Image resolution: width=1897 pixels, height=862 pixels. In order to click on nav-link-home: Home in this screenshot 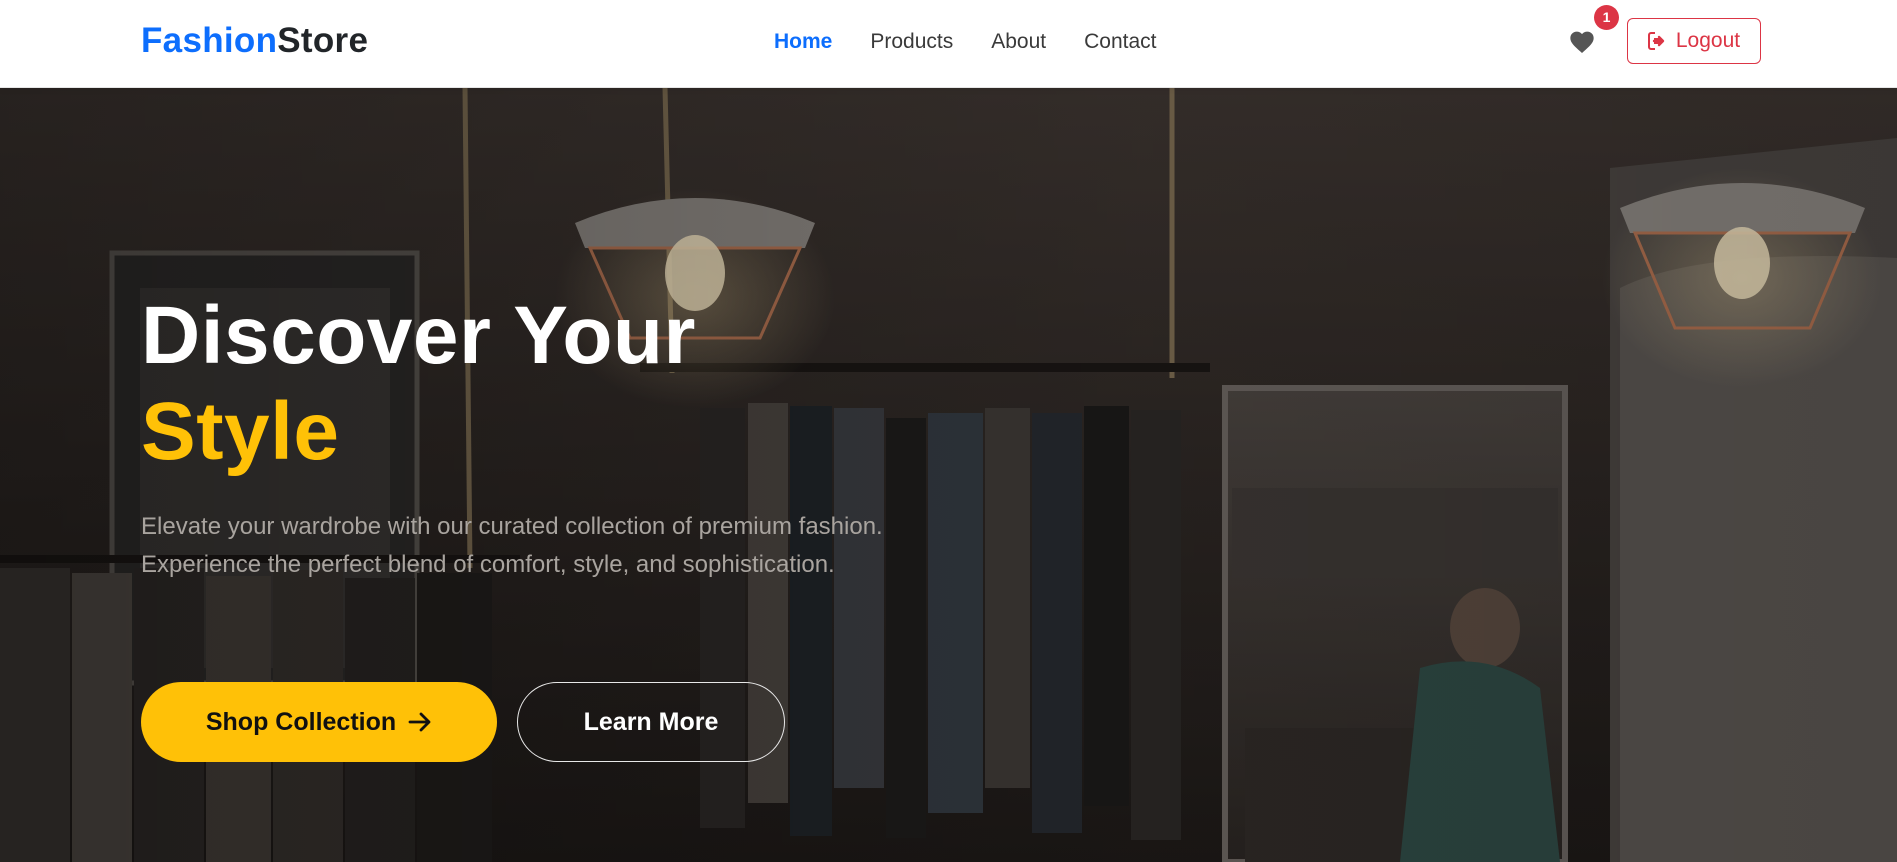, I will do `click(812, 42)`.